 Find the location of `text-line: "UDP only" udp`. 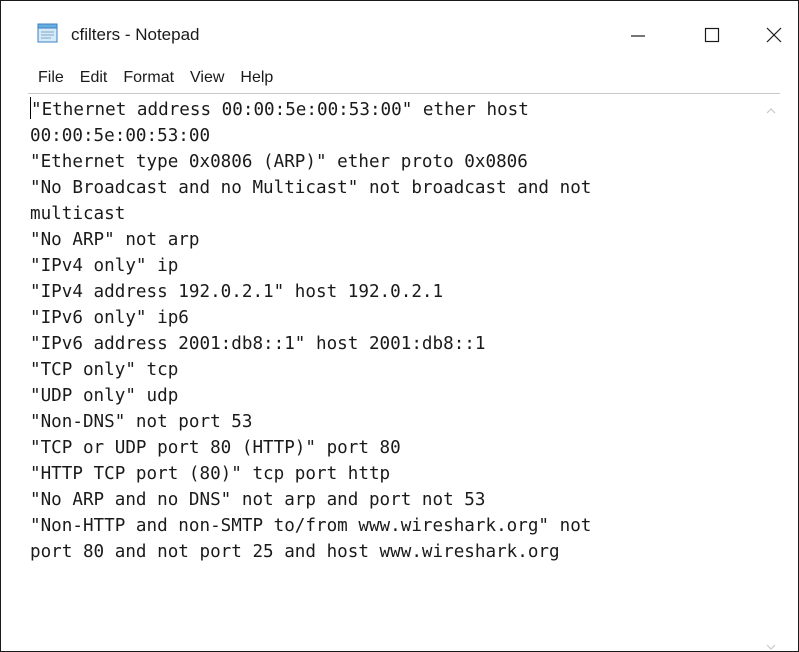

text-line: "UDP only" udp is located at coordinates (104, 396).